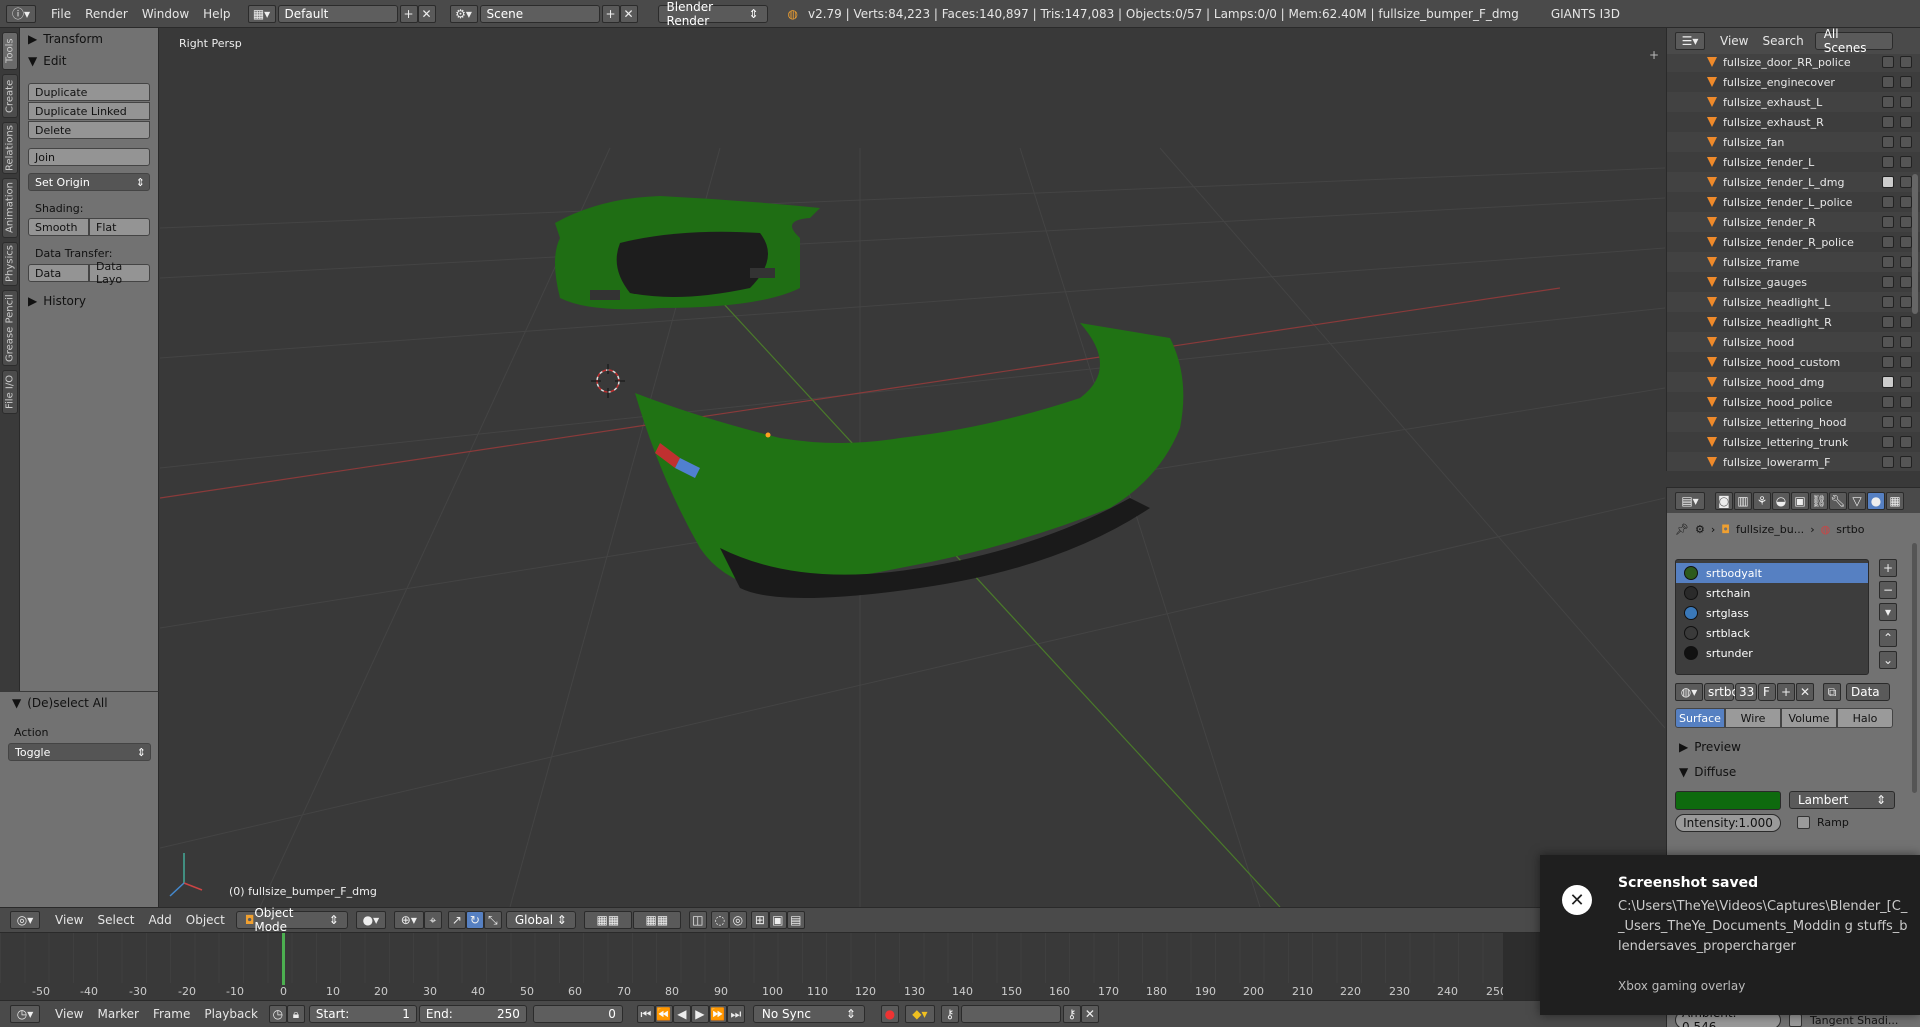  I want to click on outliner-item: fullsize_headlight_R, so click(1793, 322).